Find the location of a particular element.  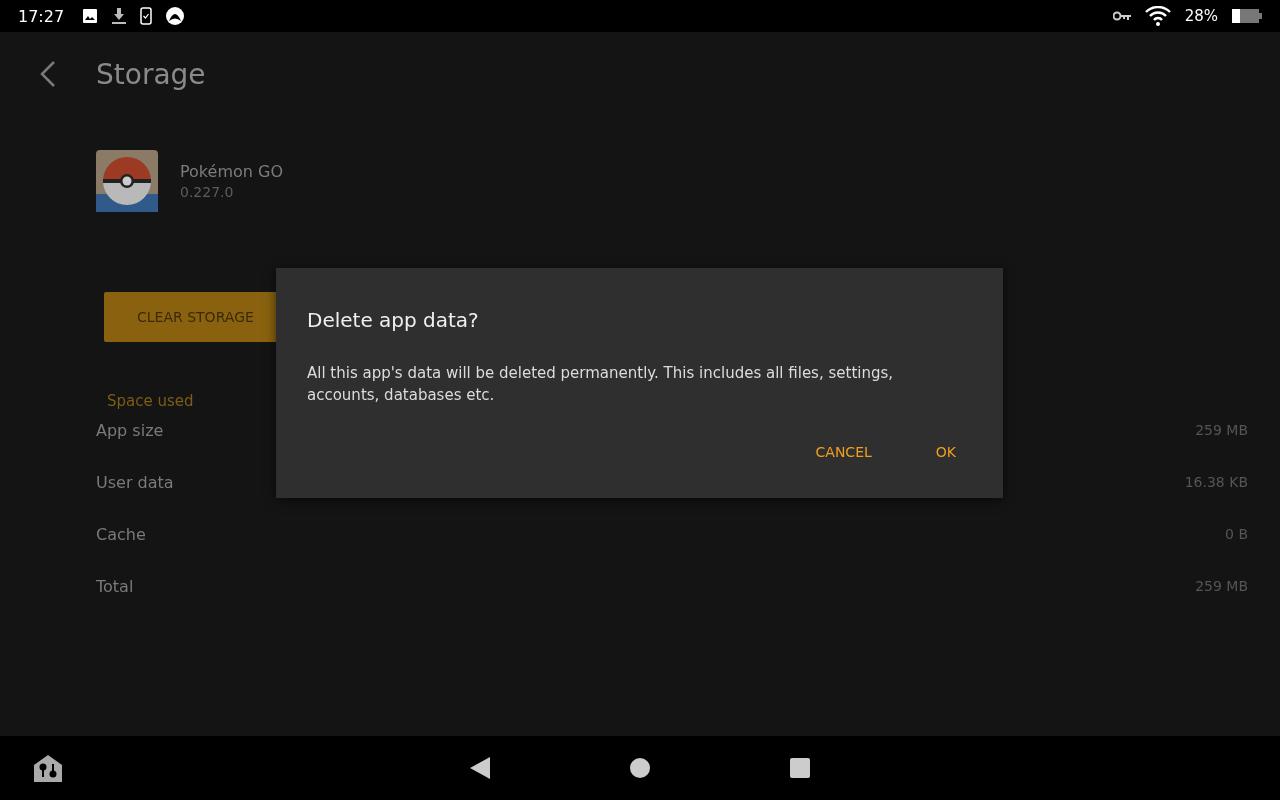

app-version: 0.227.0 is located at coordinates (207, 192).